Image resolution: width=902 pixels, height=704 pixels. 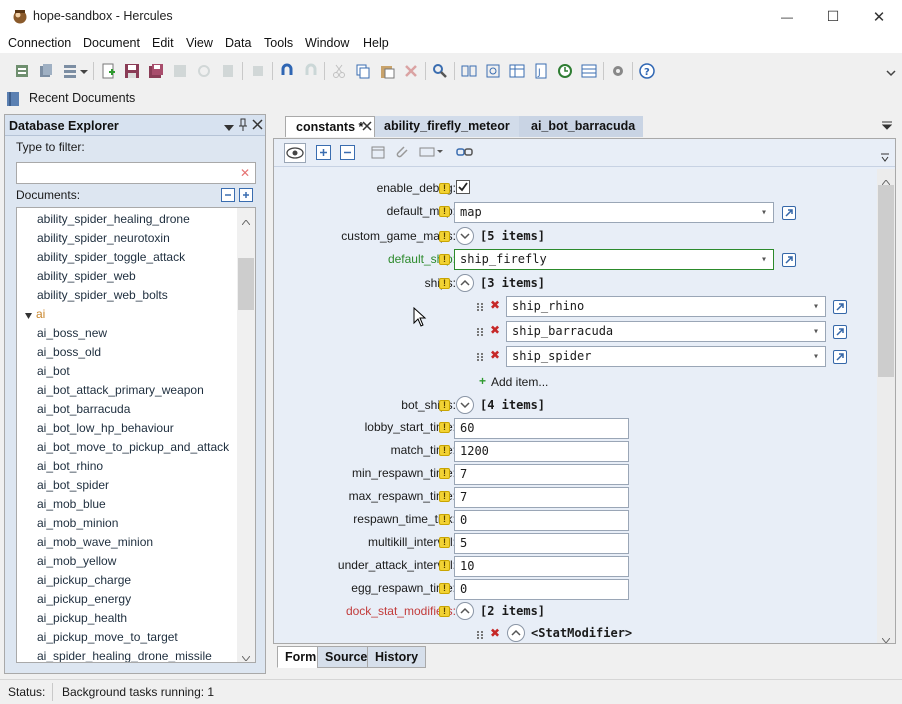 I want to click on menu-view: View, so click(x=199, y=43).